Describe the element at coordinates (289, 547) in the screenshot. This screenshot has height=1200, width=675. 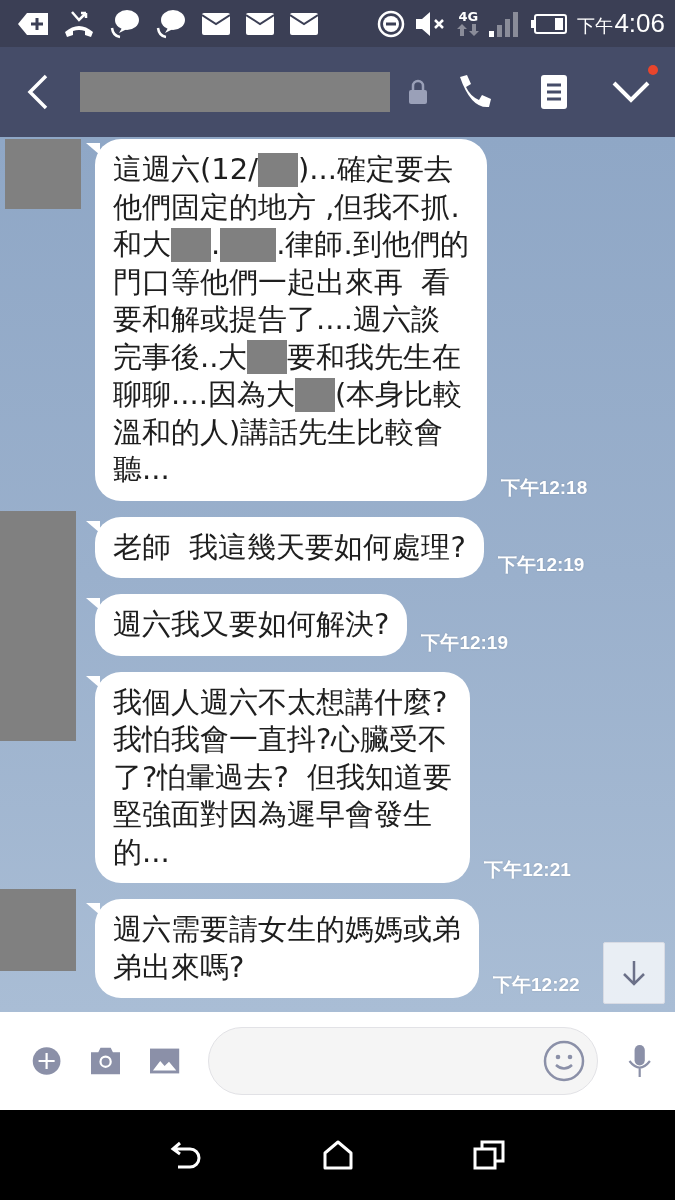
I see `message-text: 老師 我這幾天要如何處理?` at that location.